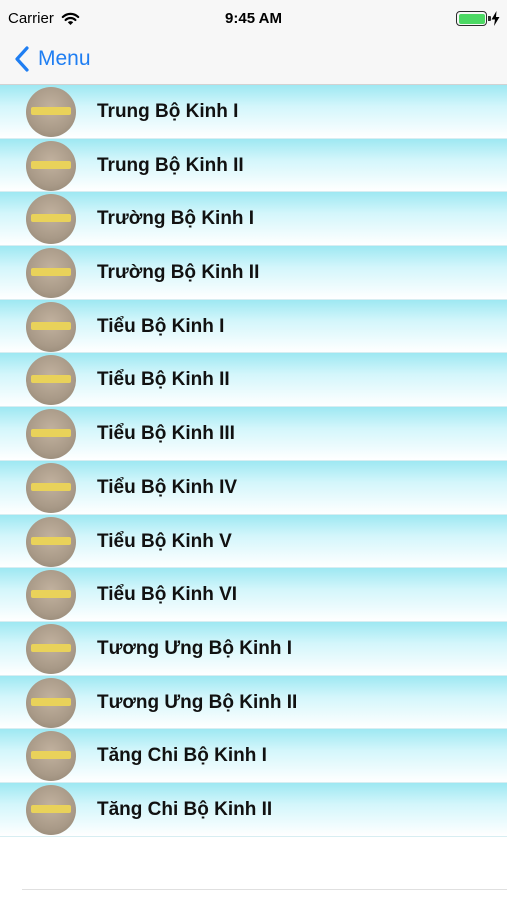 This screenshot has height=900, width=507. I want to click on back-button: Menu, so click(52, 59).